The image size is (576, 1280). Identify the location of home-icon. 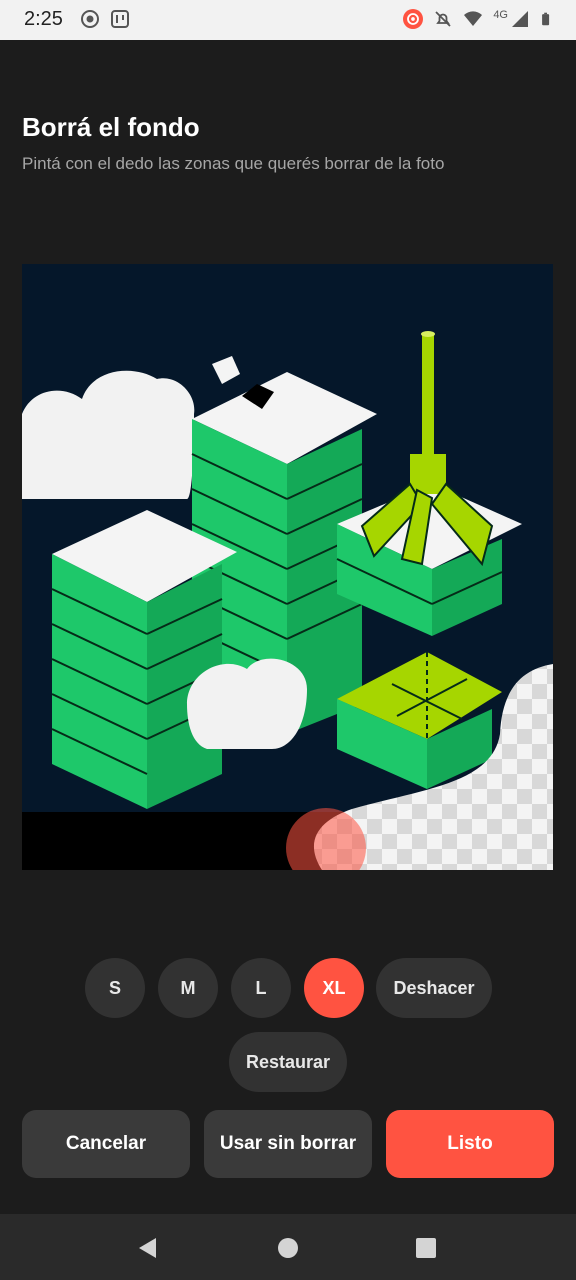
(288, 1248).